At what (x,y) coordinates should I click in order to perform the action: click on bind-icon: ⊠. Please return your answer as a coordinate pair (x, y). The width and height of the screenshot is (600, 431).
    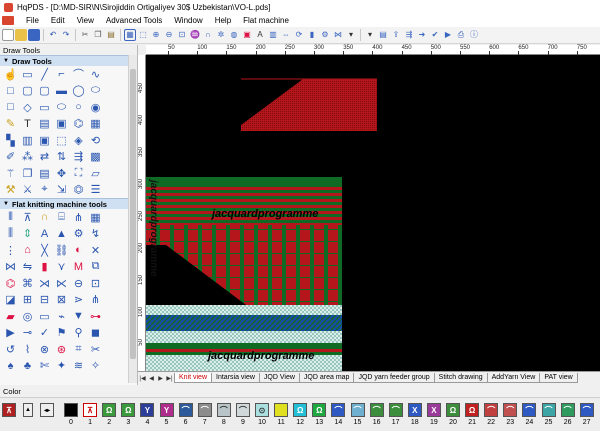
    Looking at the image, I should click on (61, 300).